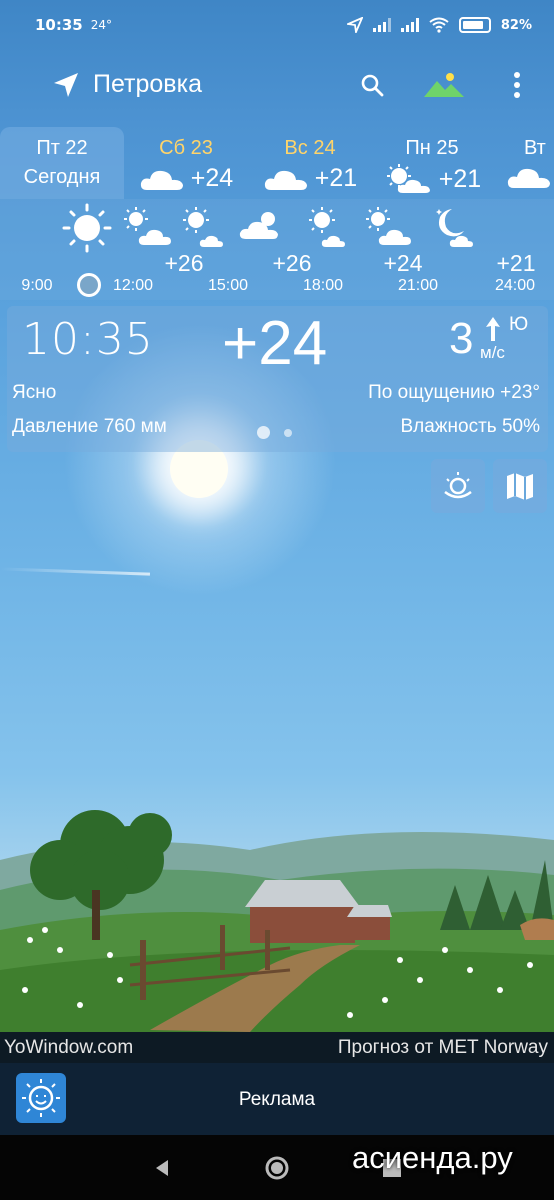  What do you see at coordinates (277, 1168) in the screenshot?
I see `home-icon` at bounding box center [277, 1168].